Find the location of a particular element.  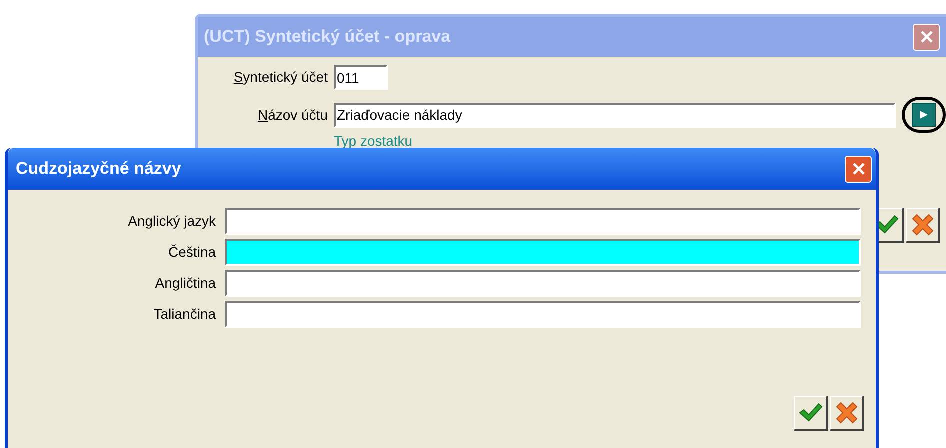

field-label: Čeština is located at coordinates (192, 252).